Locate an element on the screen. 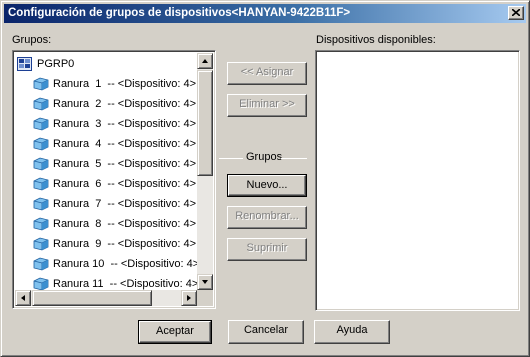  arrow-up-icon is located at coordinates (205, 61).